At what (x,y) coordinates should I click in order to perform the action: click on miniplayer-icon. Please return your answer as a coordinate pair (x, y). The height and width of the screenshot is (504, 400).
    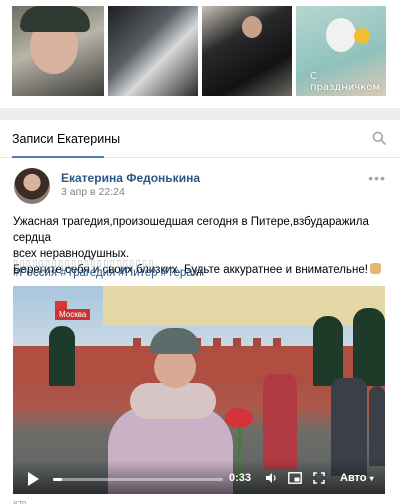
    Looking at the image, I should click on (295, 478).